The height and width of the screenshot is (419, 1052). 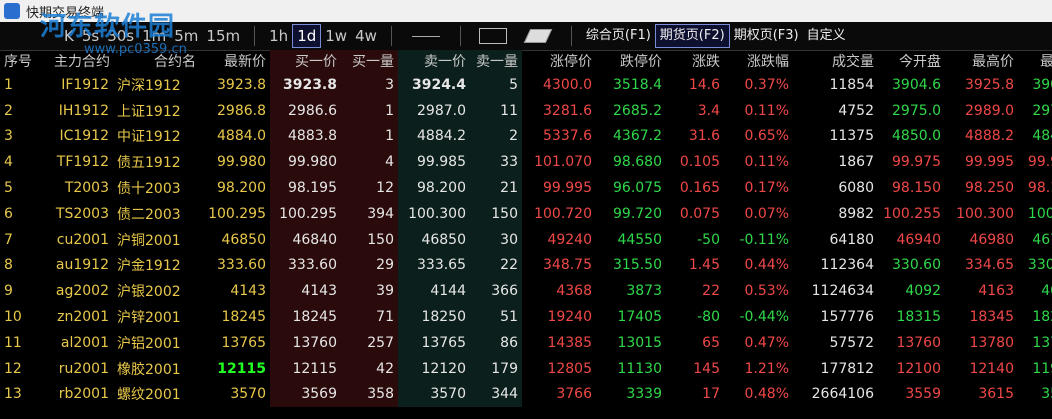 I want to click on cell-change: 17, so click(x=711, y=394).